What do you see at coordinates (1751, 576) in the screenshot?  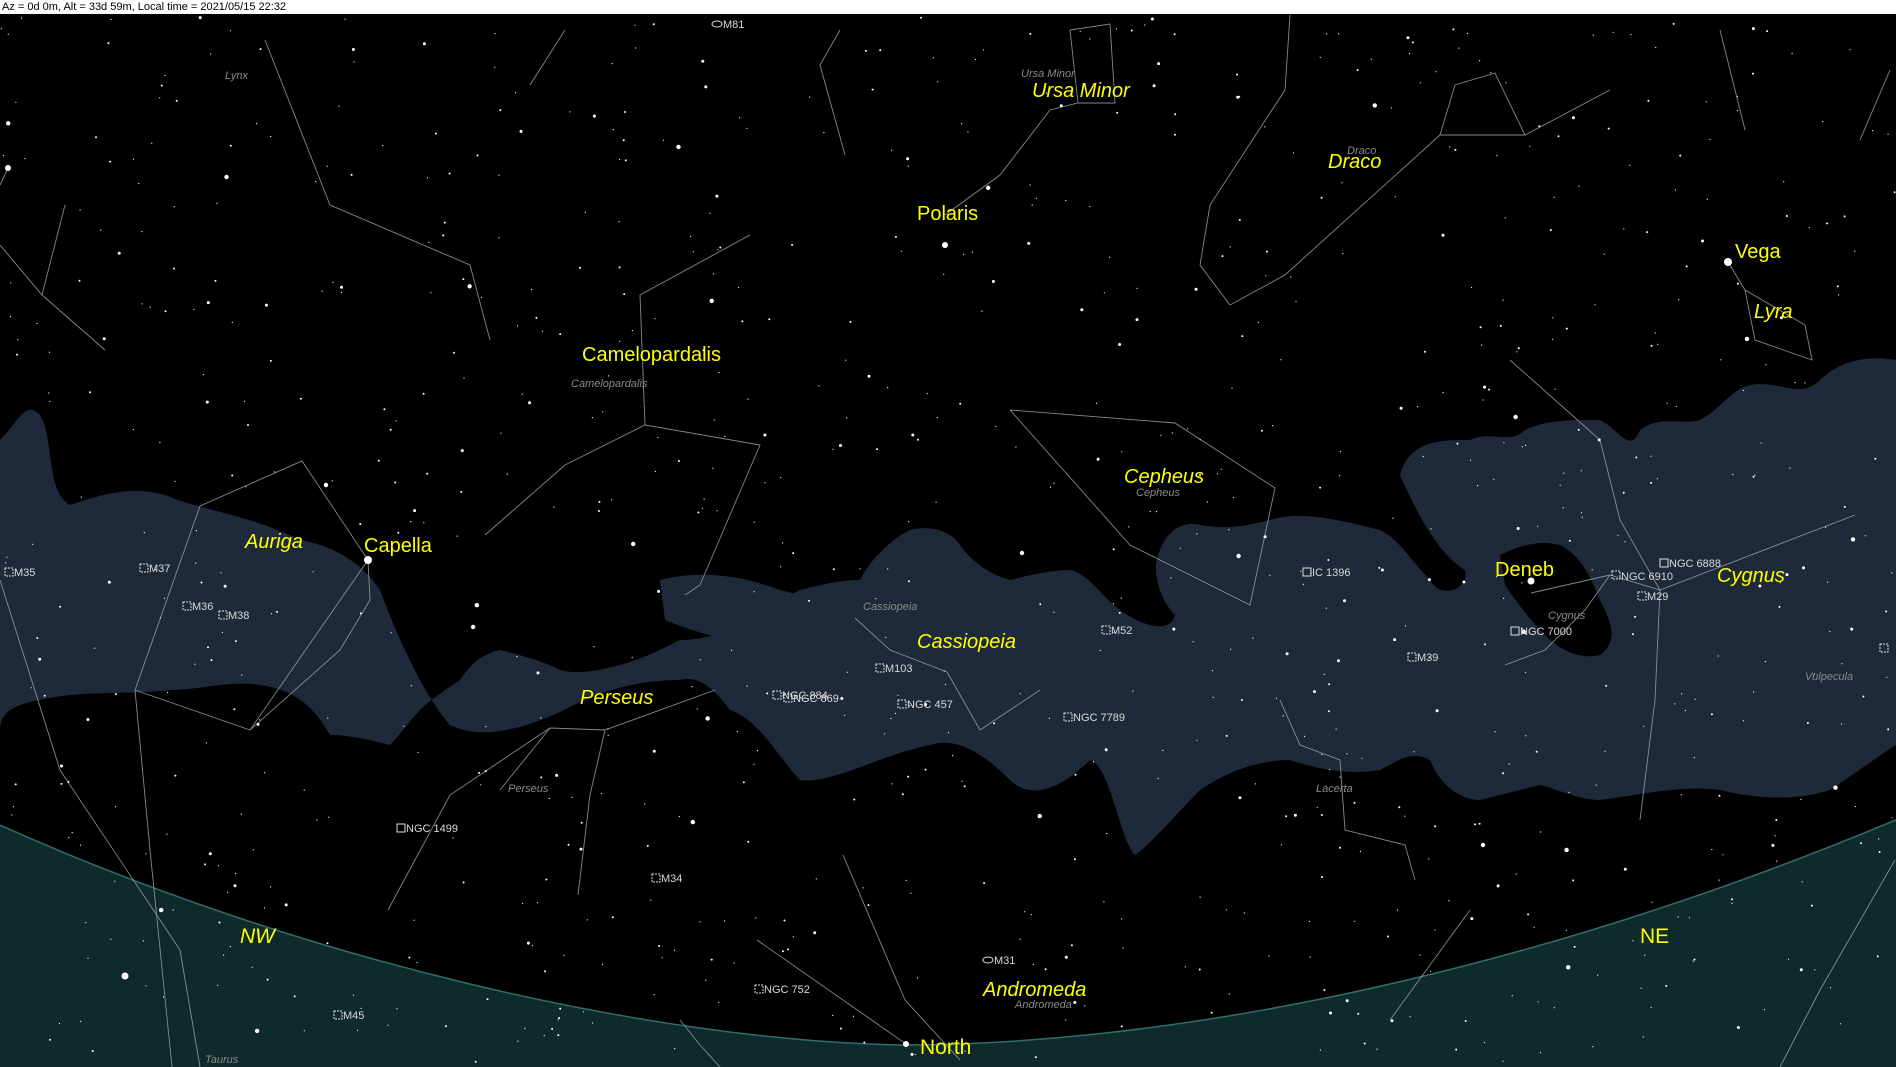 I see `cygnus-label: Cygnus` at bounding box center [1751, 576].